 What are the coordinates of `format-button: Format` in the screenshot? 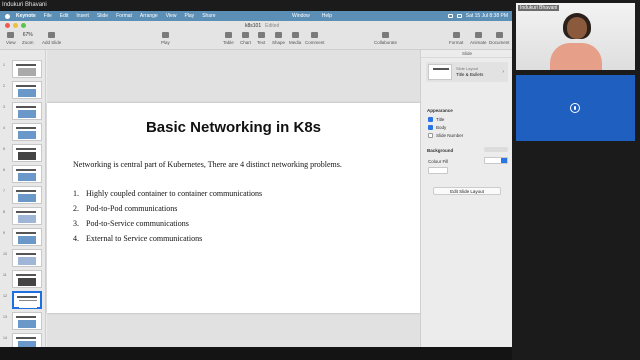 It's located at (456, 38).